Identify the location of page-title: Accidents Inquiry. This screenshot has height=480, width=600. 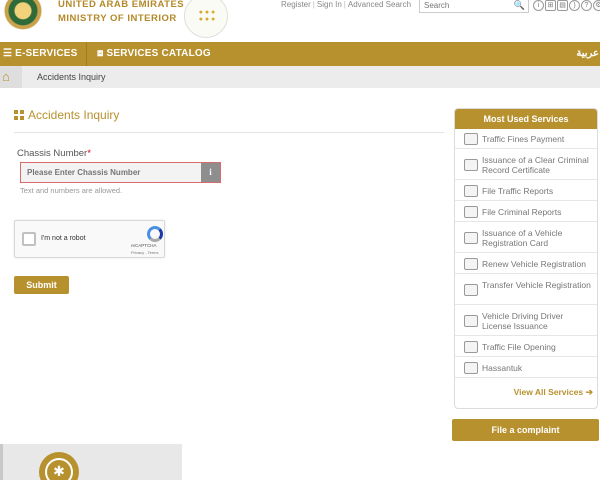
(66, 115).